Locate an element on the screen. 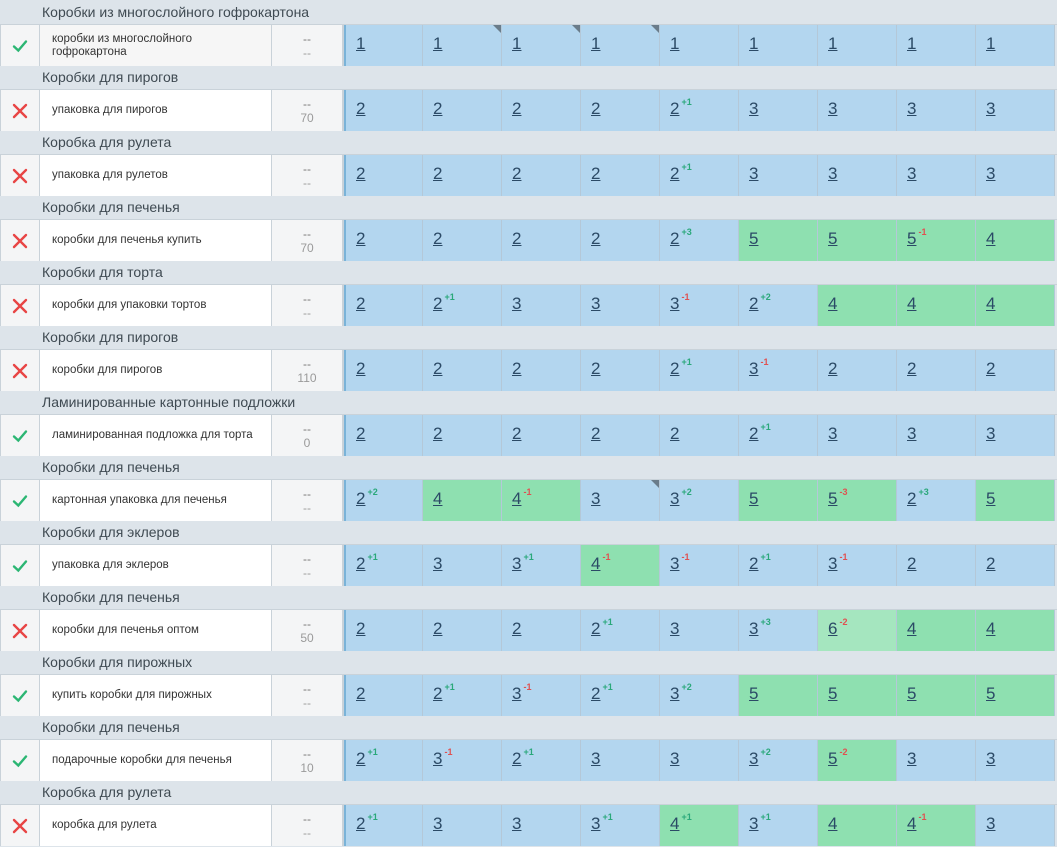 This screenshot has height=847, width=1057. position-cell: 3 +1 is located at coordinates (778, 825).